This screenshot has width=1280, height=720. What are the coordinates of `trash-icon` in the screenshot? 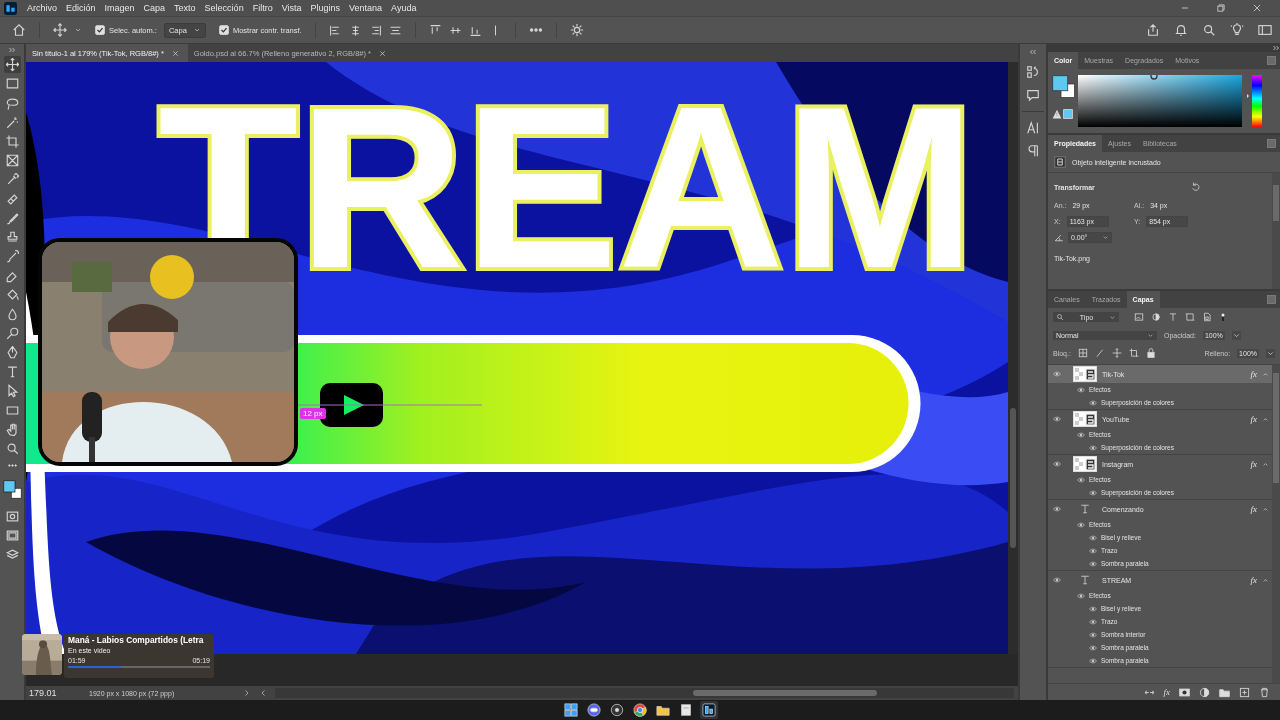 It's located at (1264, 692).